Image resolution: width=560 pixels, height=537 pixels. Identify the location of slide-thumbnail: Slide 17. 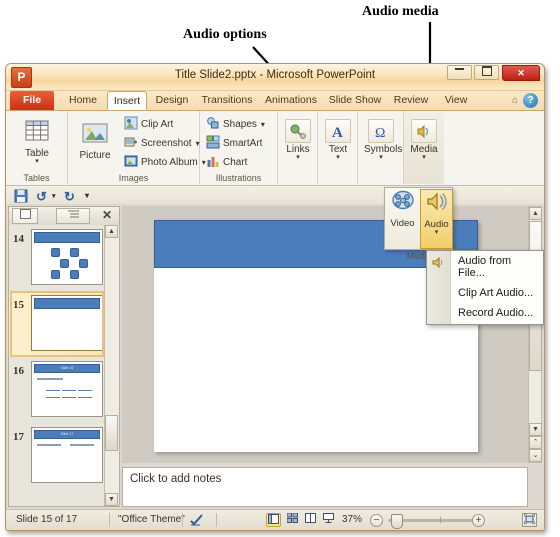
(67, 455).